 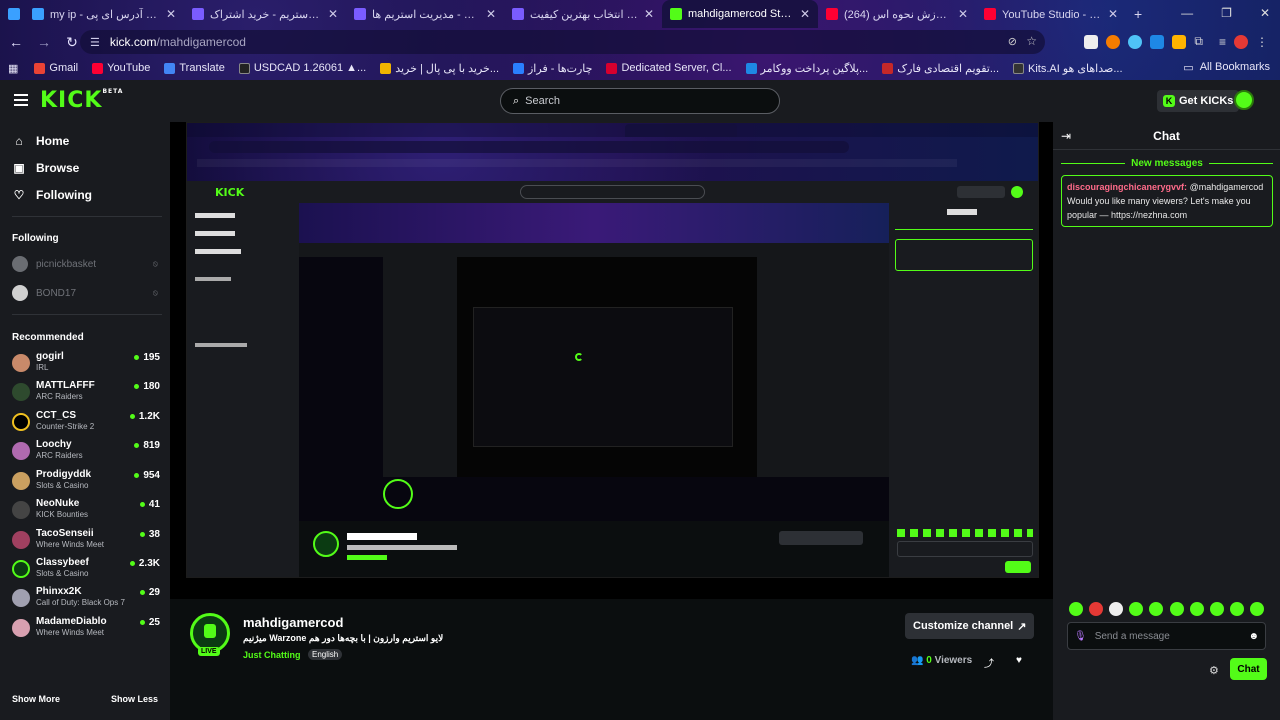 I want to click on show-more-less: Show More Show Less, so click(x=85, y=699).